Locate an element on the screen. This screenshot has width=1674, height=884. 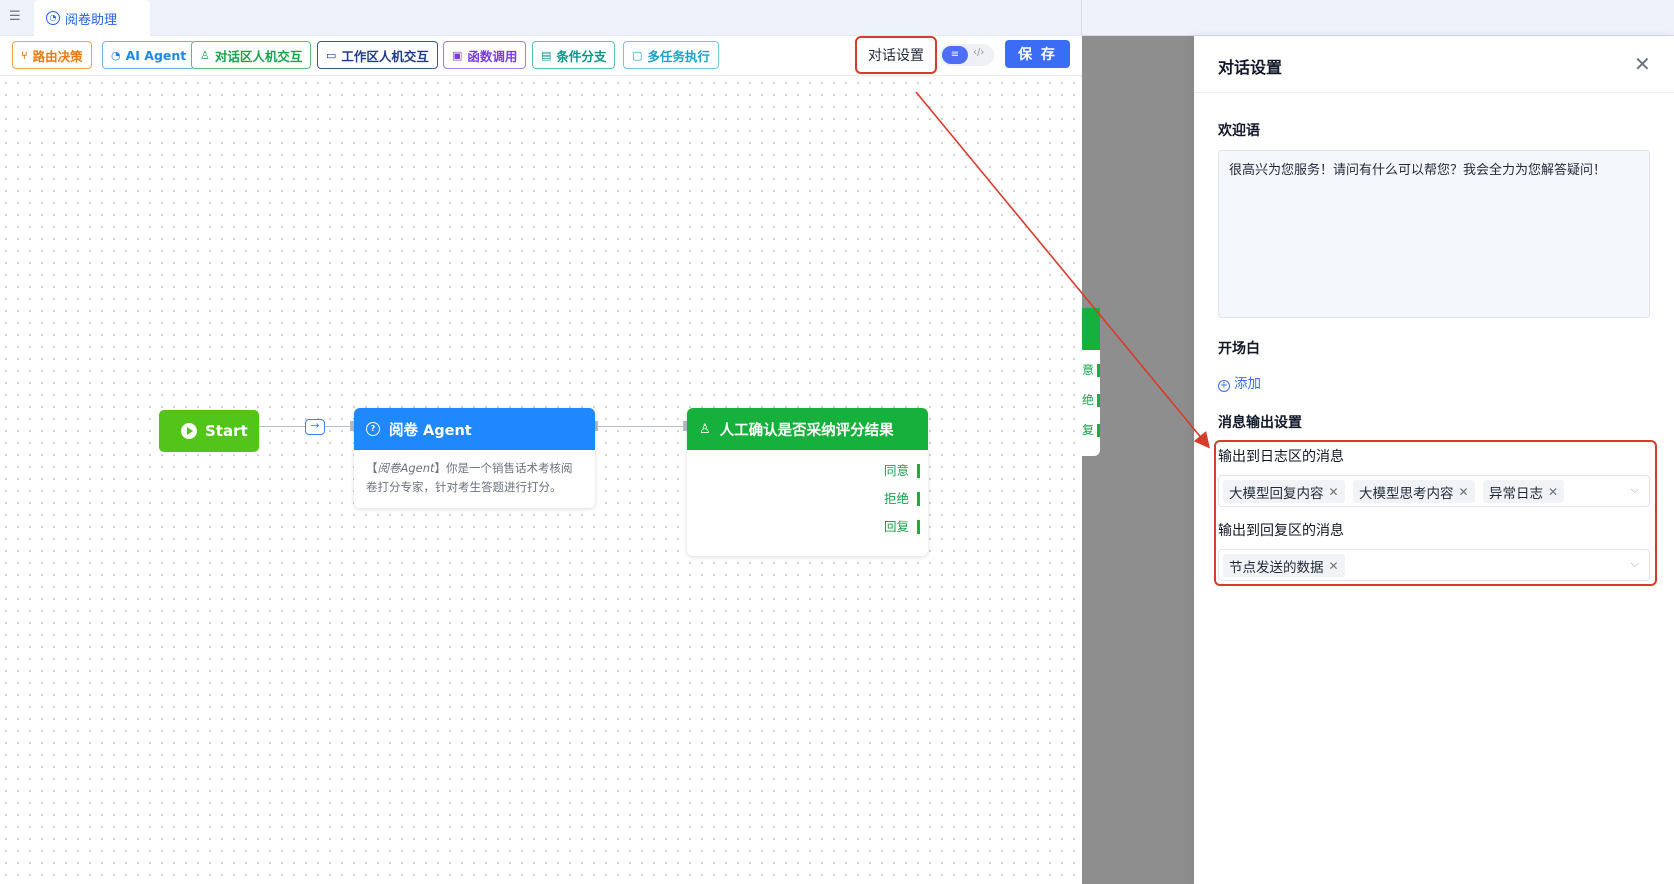
agent-node-header: ? 阅卷 Agent is located at coordinates (474, 429).